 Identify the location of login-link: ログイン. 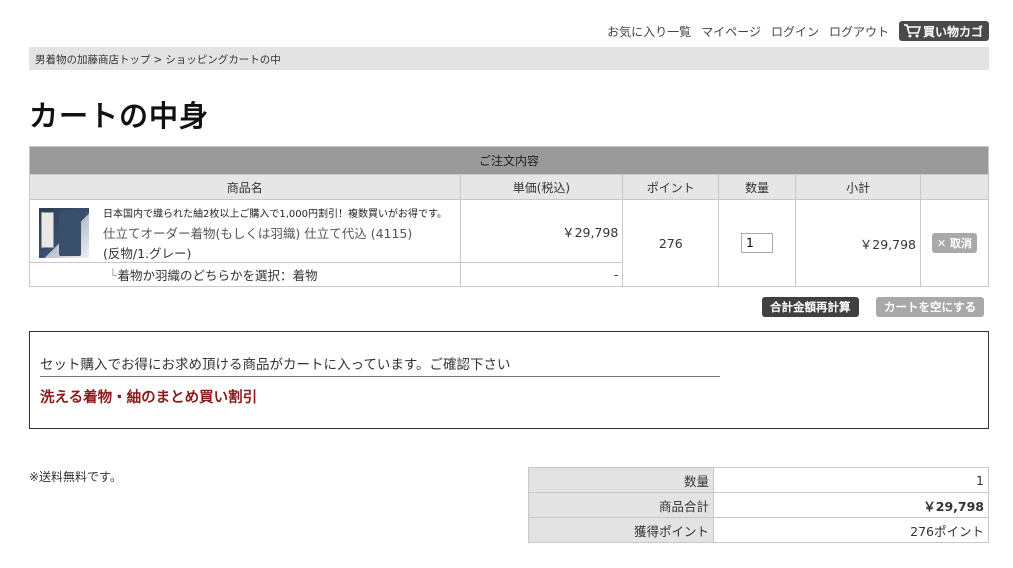
(795, 31).